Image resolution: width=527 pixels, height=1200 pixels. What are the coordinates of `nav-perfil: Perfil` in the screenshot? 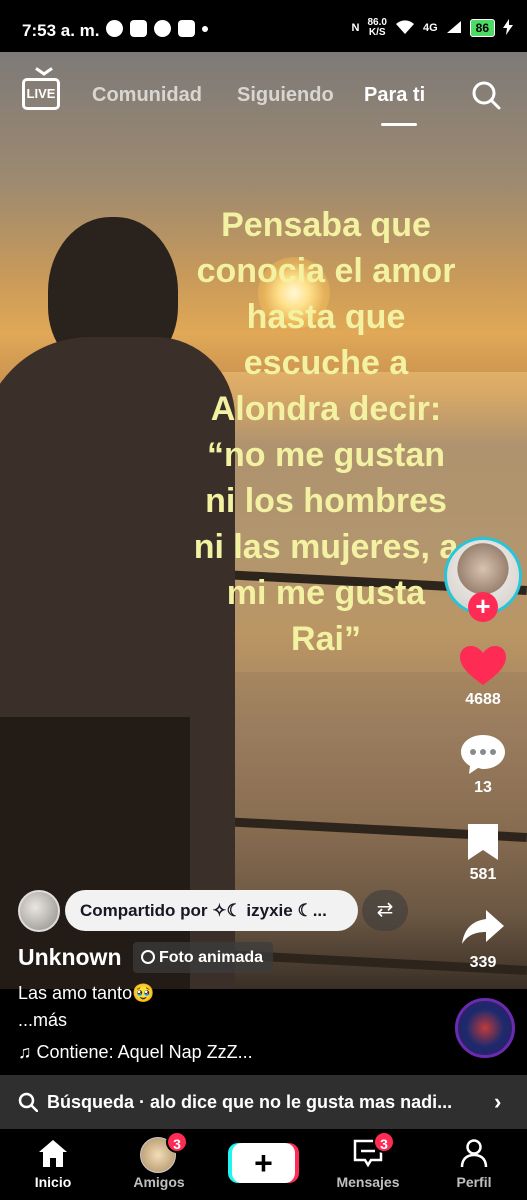 It's located at (474, 1164).